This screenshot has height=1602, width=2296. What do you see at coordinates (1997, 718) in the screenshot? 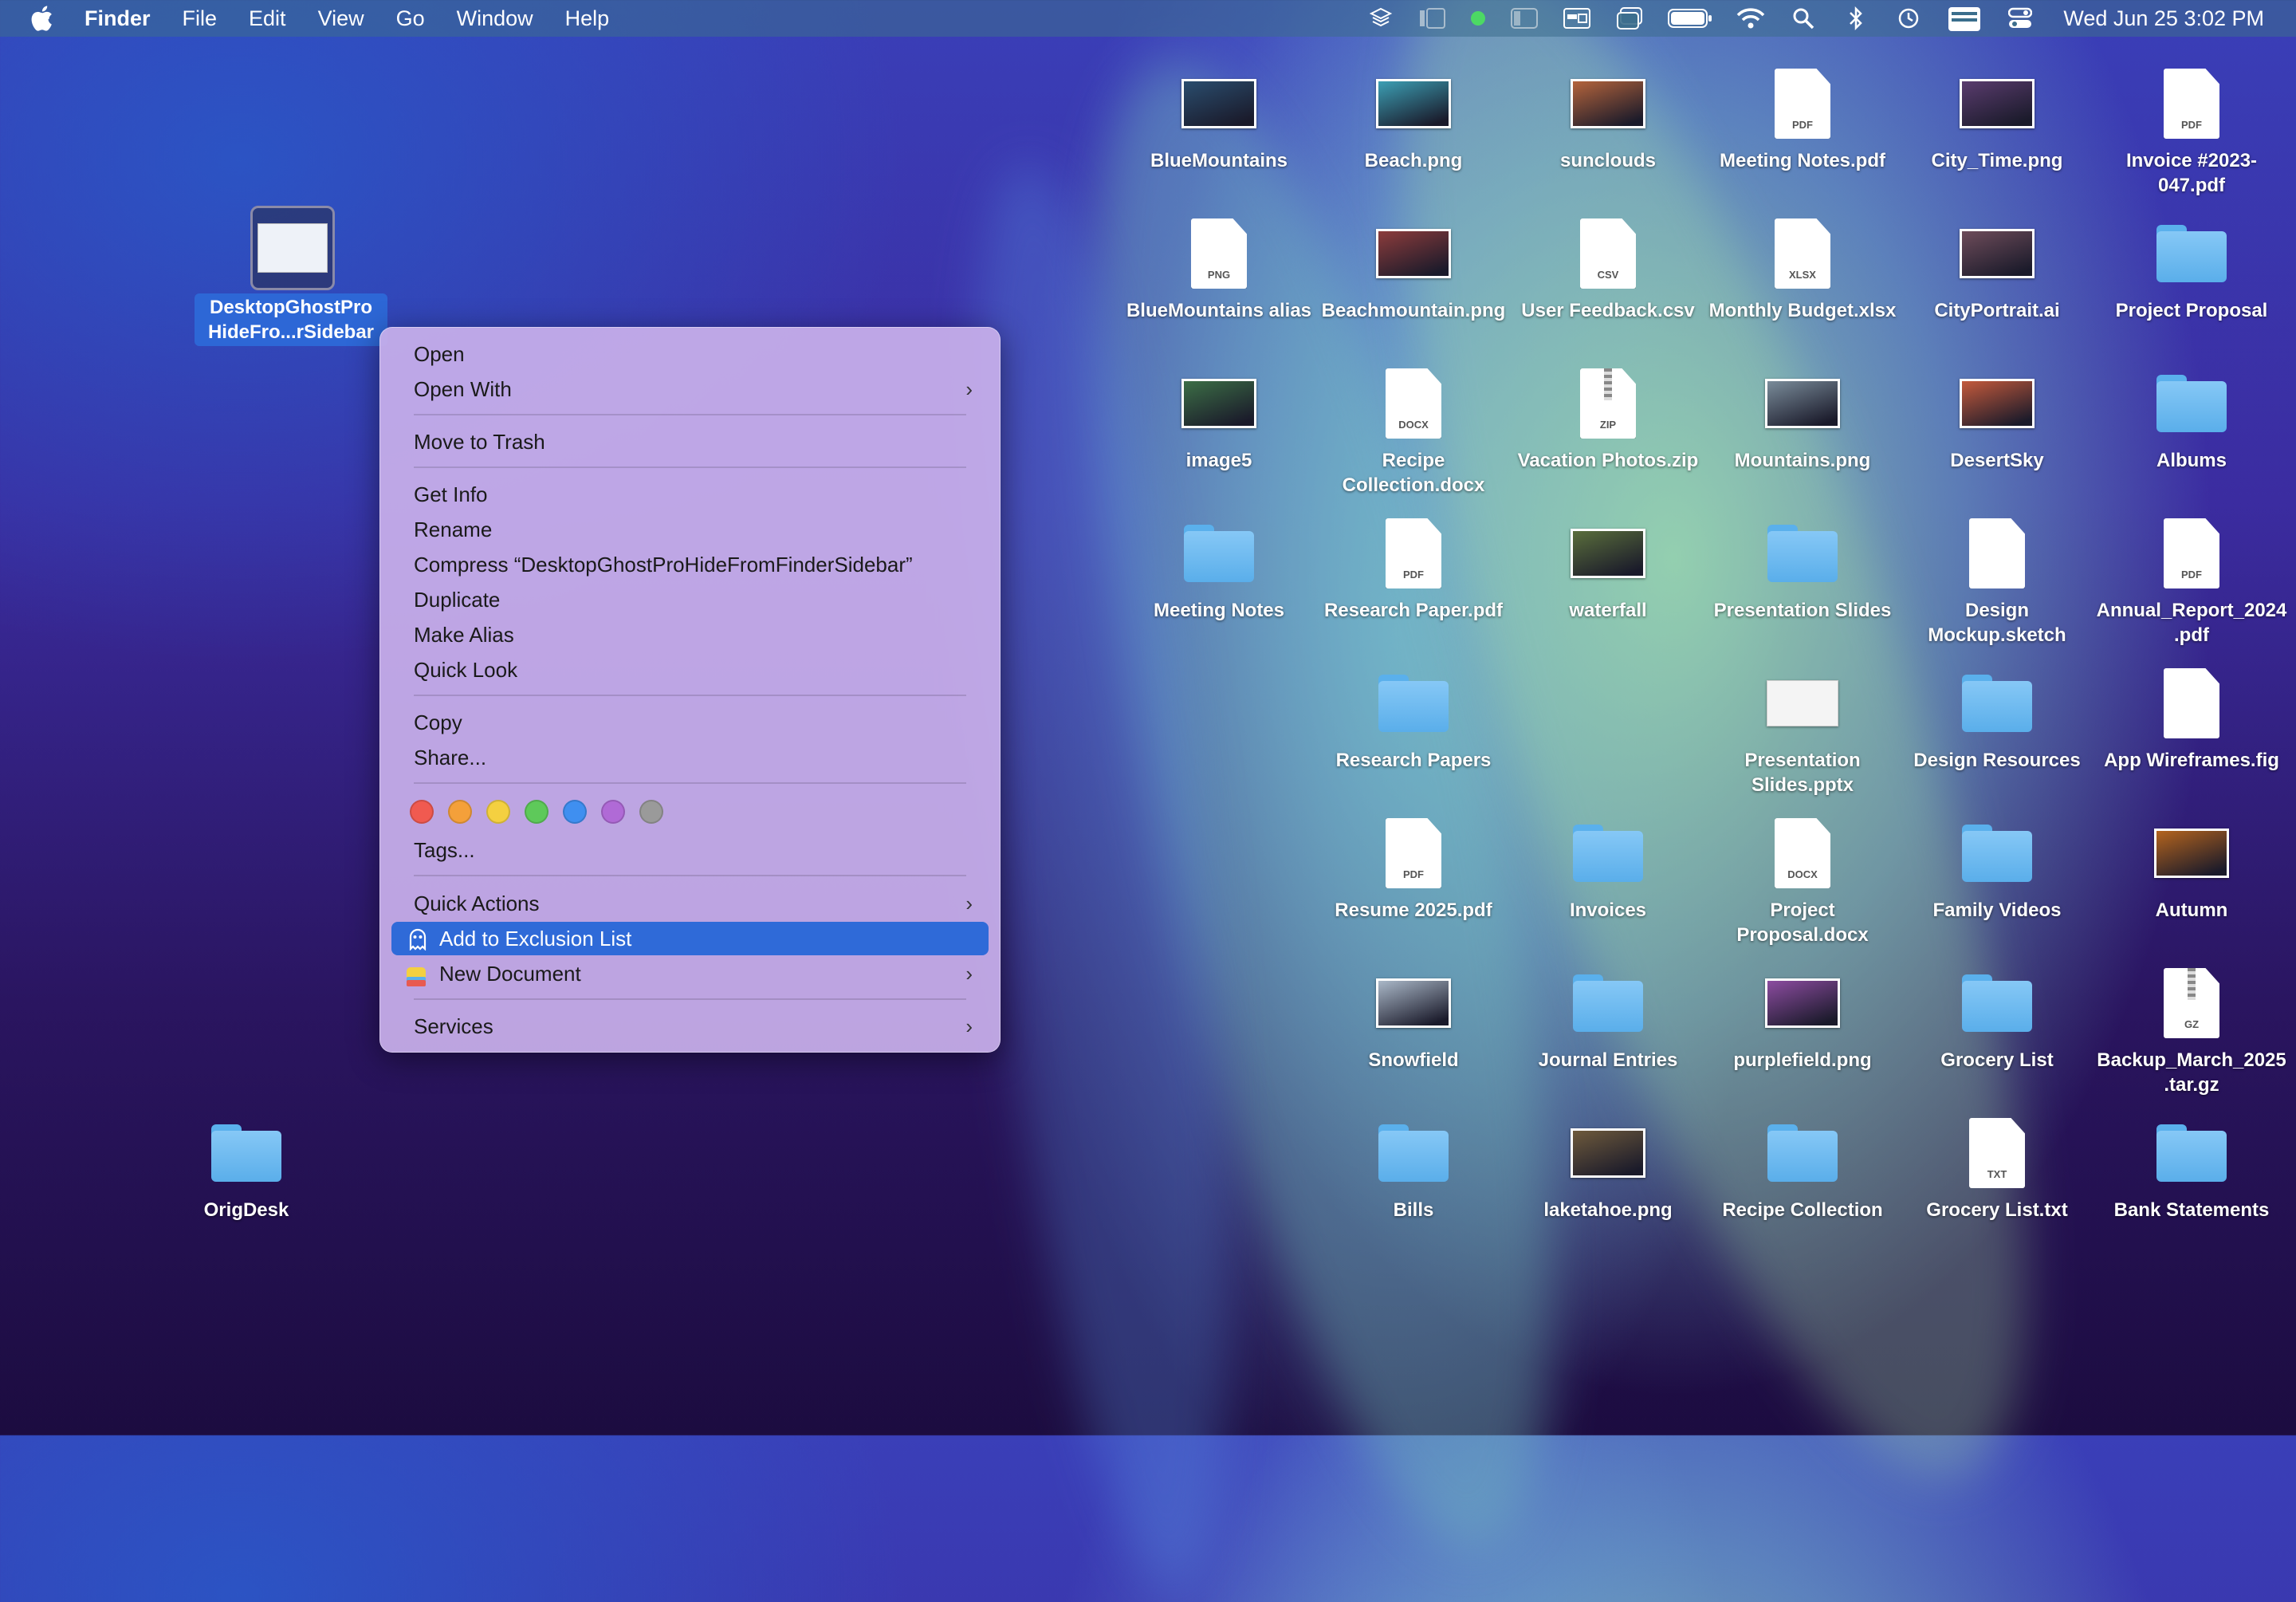
I see `desktop-item: Design Resources` at bounding box center [1997, 718].